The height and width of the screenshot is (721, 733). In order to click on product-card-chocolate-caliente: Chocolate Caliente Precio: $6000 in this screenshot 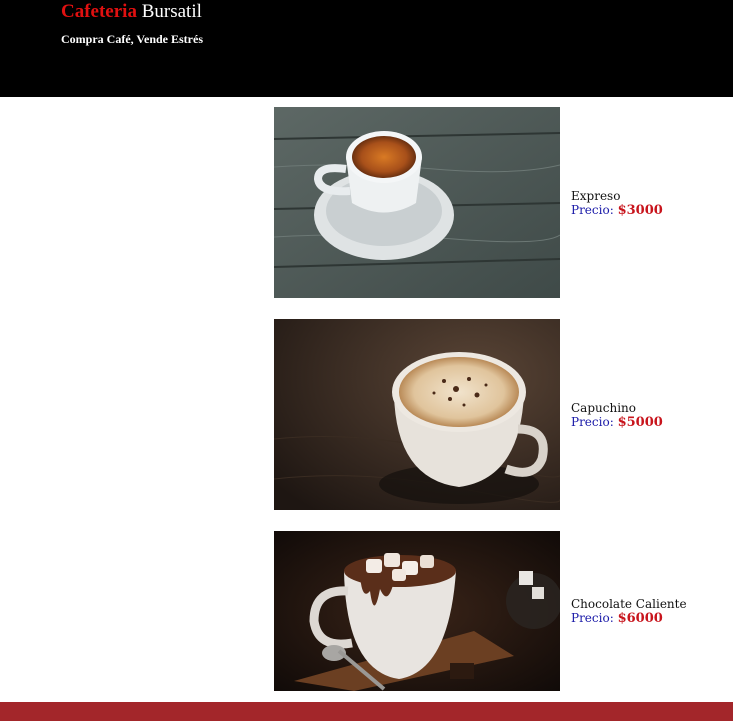, I will do `click(484, 611)`.